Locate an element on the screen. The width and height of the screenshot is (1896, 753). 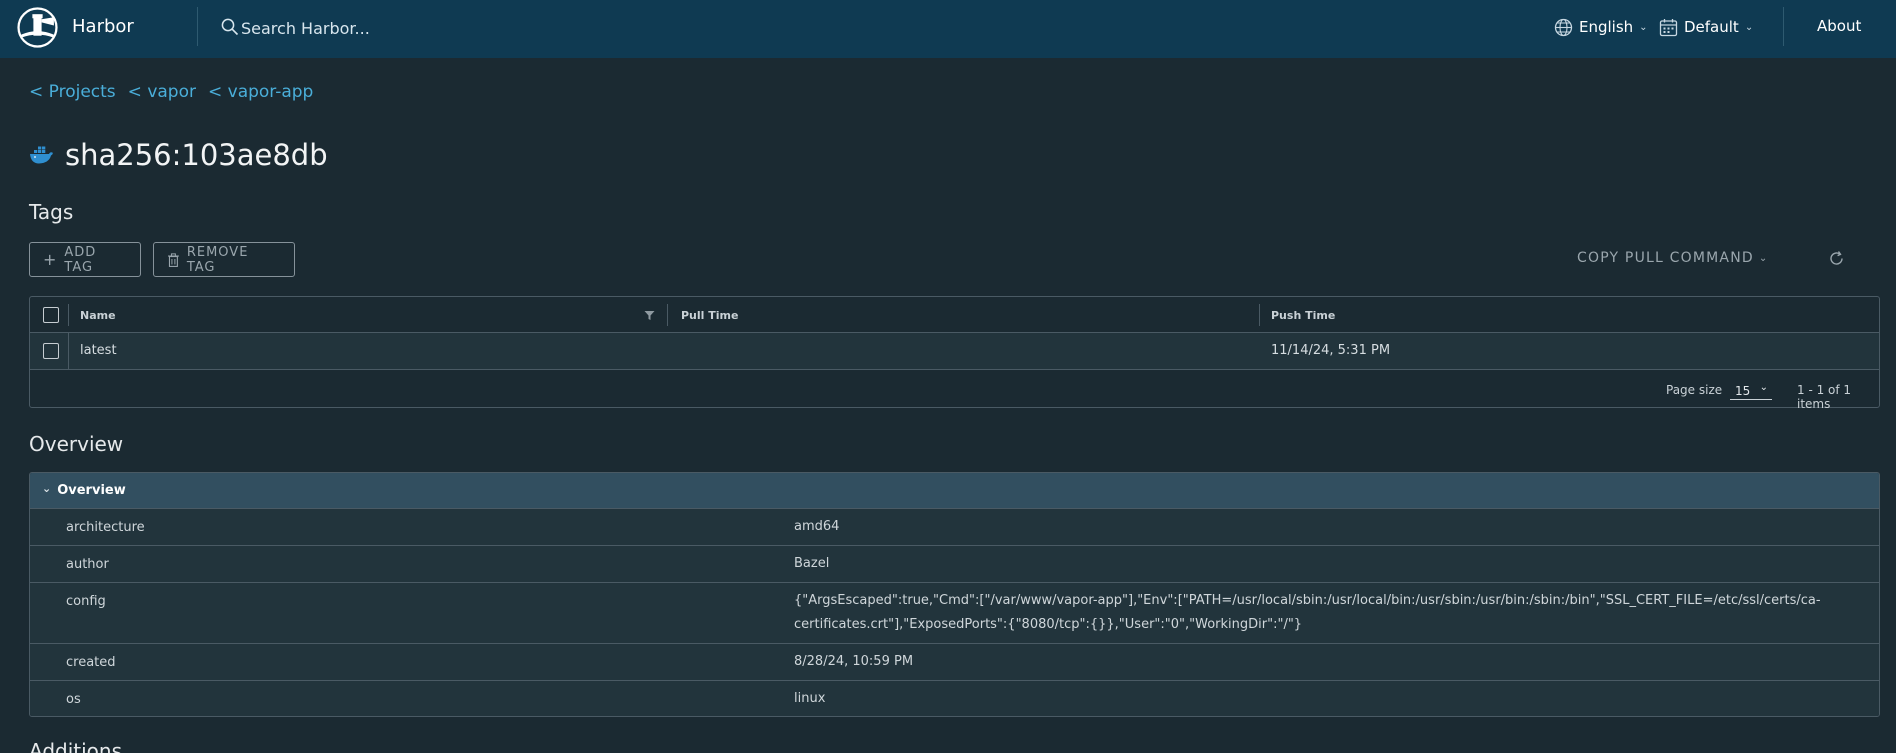
overview-row-created: created 8/28/24, 10:59 PM is located at coordinates (954, 661).